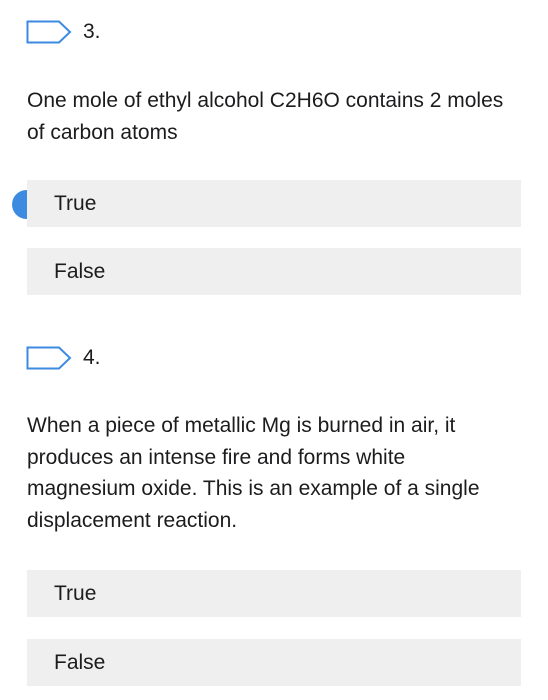  I want to click on question-header: 4., so click(63, 358).